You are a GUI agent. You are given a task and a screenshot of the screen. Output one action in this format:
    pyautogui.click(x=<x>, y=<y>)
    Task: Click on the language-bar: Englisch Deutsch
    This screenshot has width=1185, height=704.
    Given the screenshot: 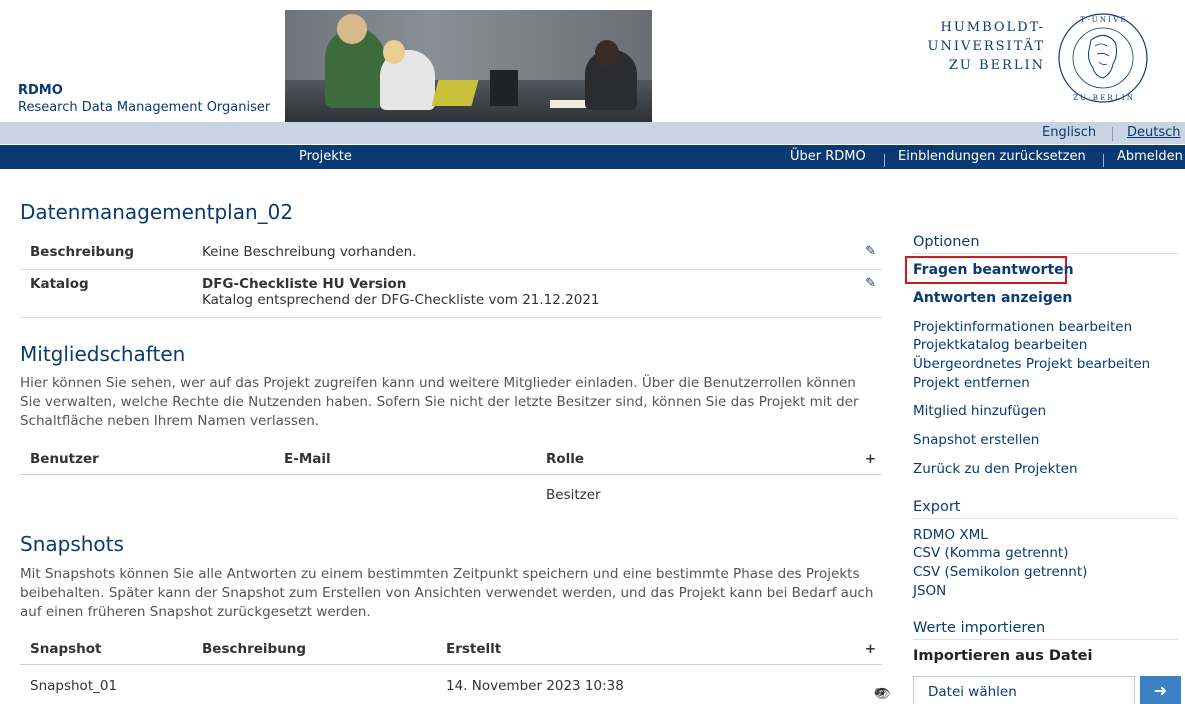 What is the action you would take?
    pyautogui.click(x=592, y=133)
    